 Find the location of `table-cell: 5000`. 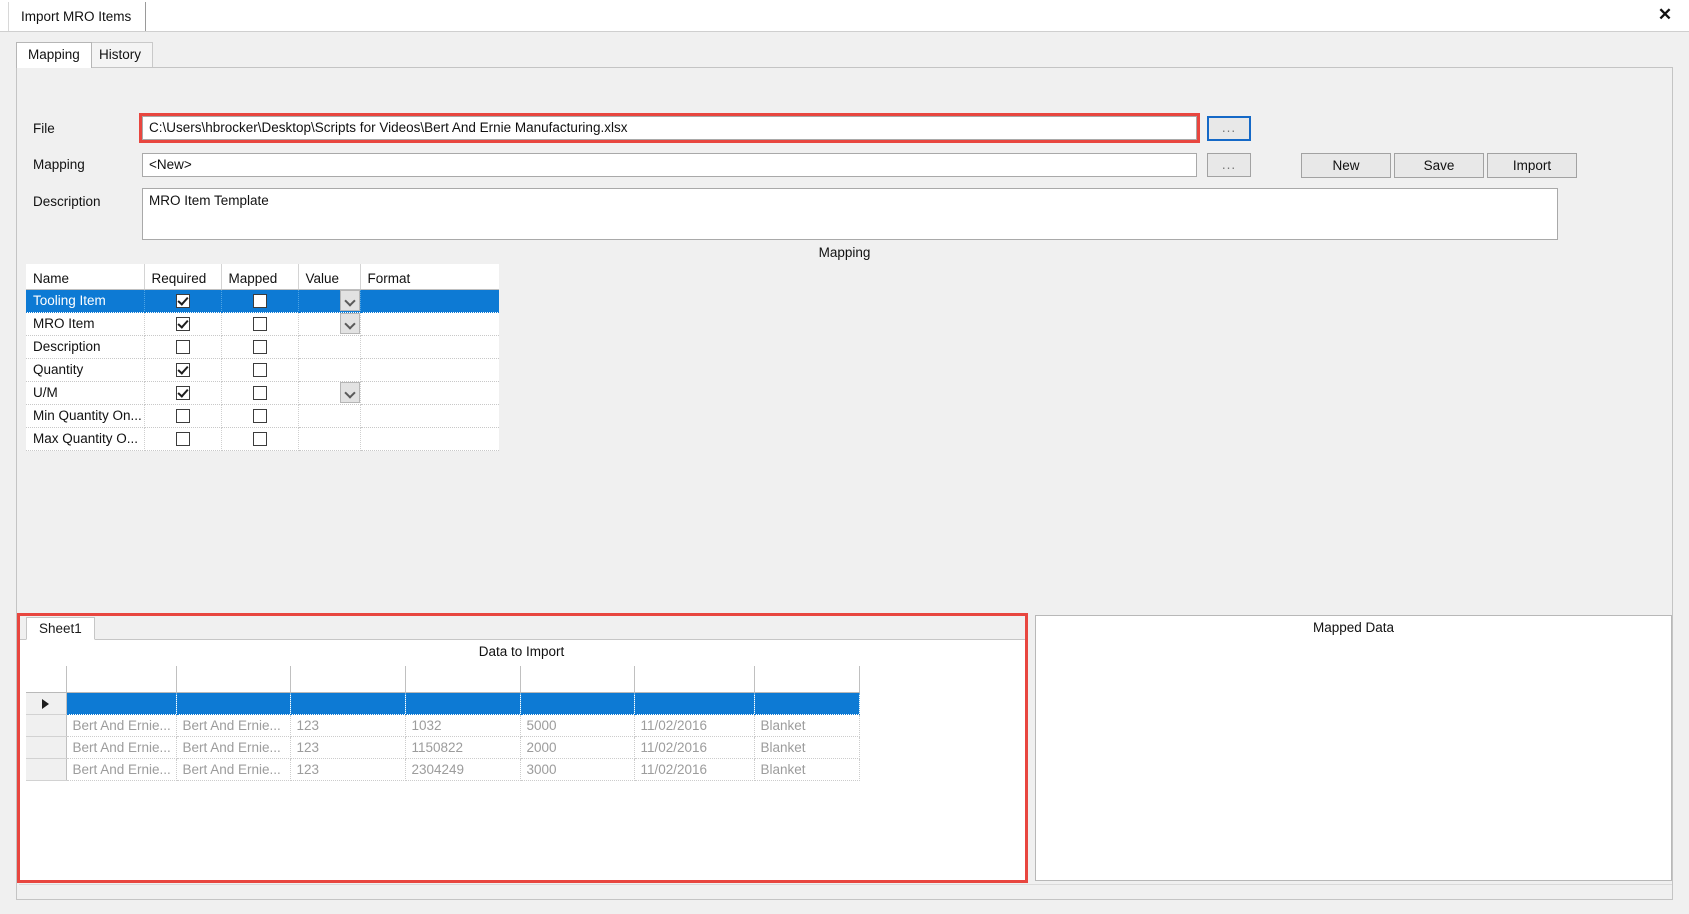

table-cell: 5000 is located at coordinates (577, 725).